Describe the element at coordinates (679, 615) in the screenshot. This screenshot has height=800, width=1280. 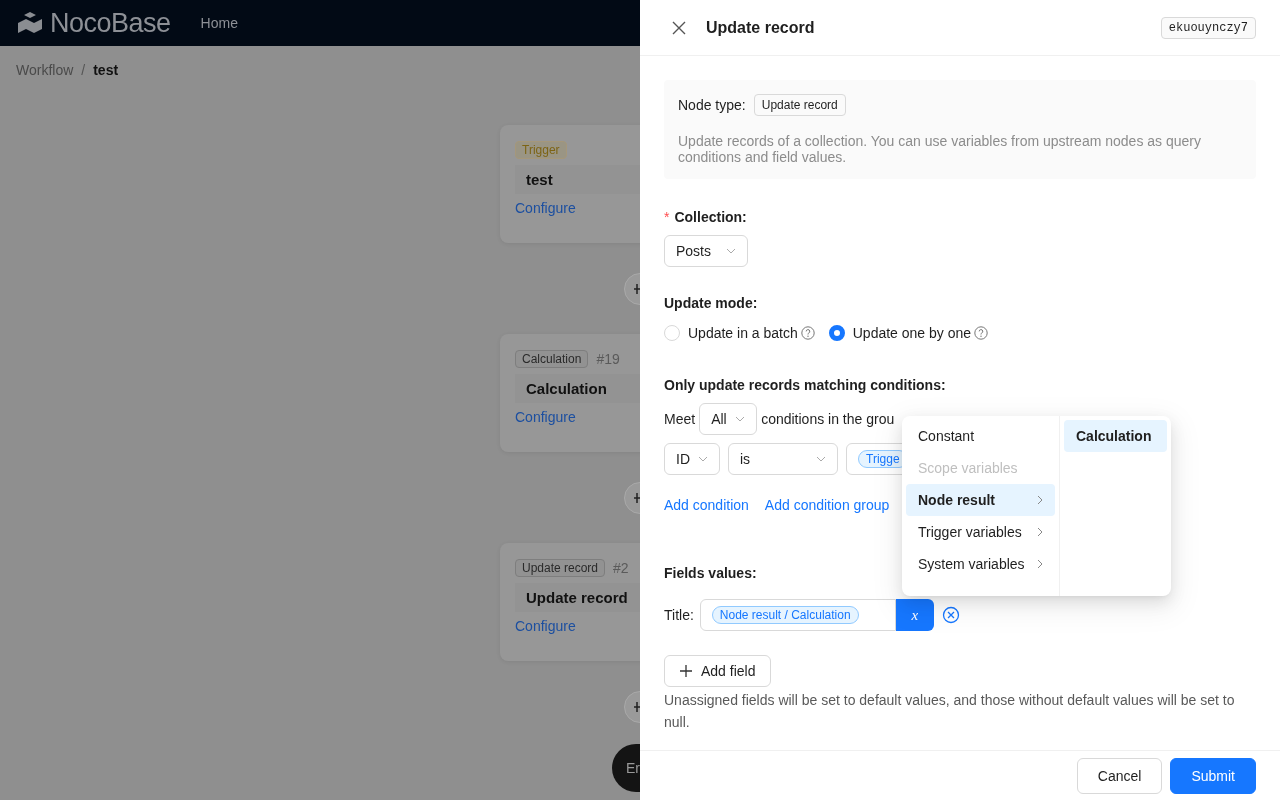
I see `field-label: Title:` at that location.